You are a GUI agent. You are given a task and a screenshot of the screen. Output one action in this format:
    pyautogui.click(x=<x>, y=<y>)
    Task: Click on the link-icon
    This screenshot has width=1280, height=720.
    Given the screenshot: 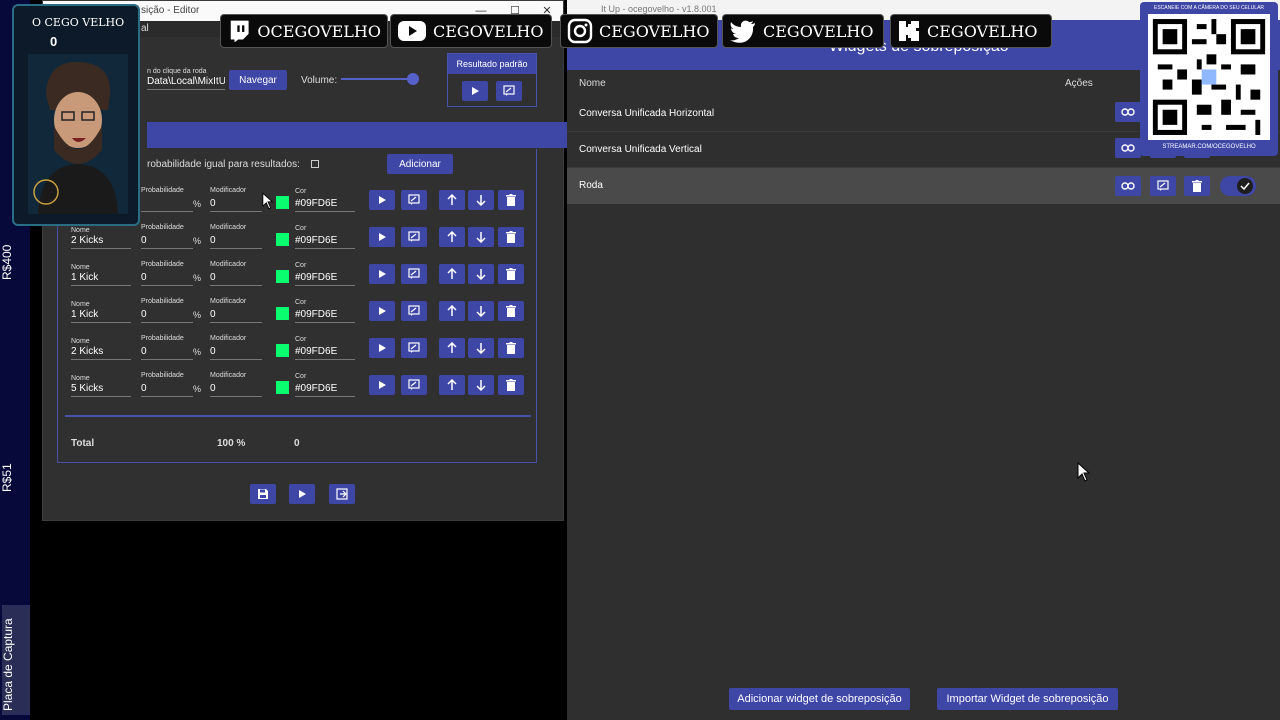 What is the action you would take?
    pyautogui.click(x=1128, y=112)
    